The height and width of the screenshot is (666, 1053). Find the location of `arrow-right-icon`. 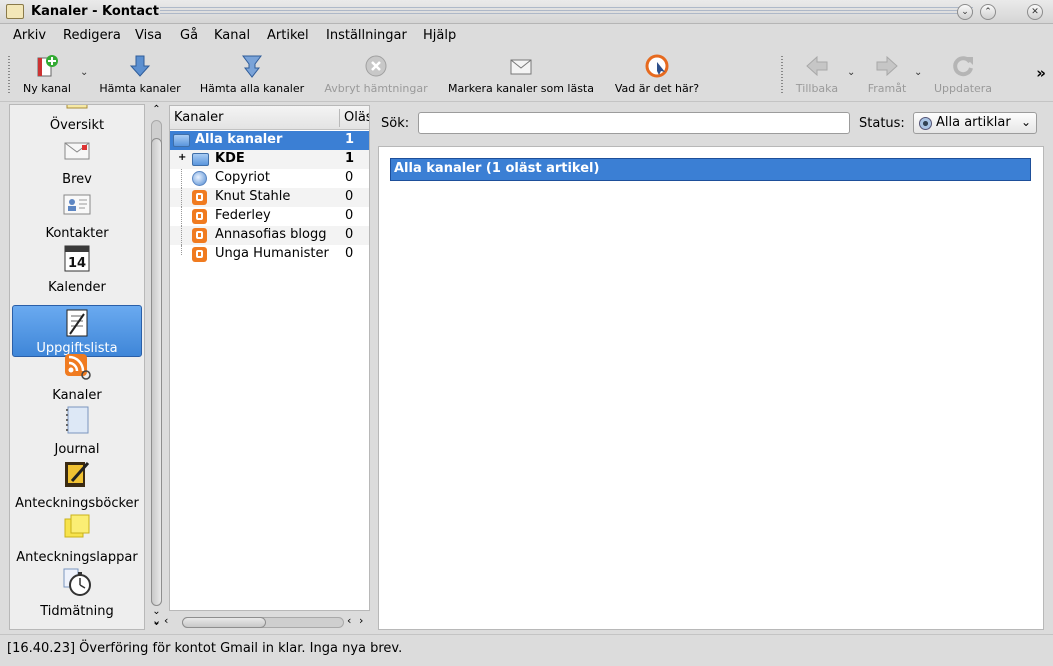

arrow-right-icon is located at coordinates (887, 66).